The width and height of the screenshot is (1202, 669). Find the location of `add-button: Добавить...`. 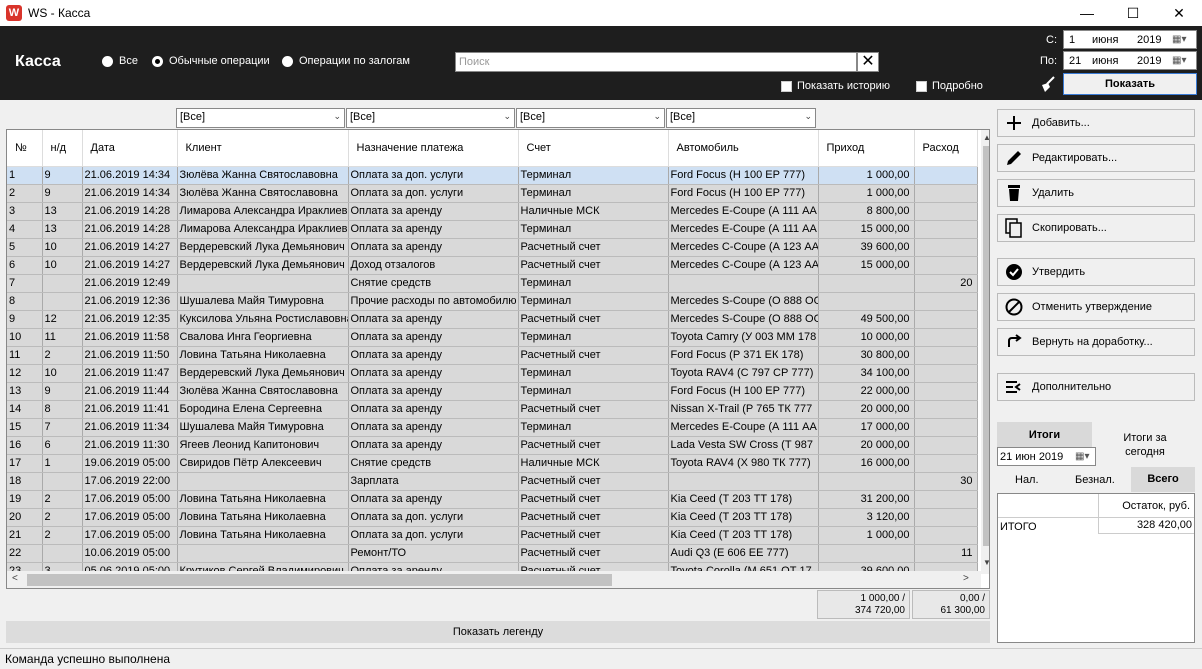

add-button: Добавить... is located at coordinates (1096, 123).